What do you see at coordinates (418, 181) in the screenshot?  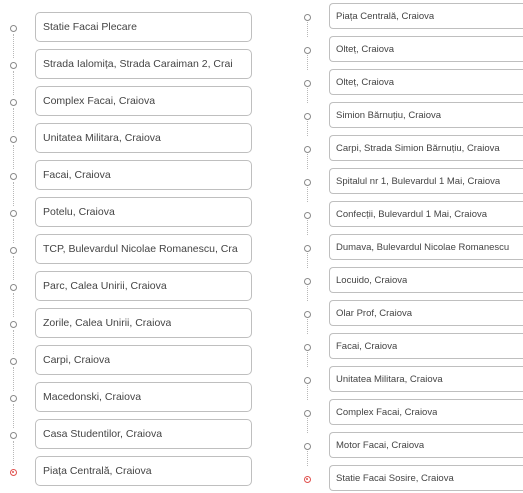 I see `stop-name-label: Spitalul nr 1, Bulevardul 1 Mai, Craiova` at bounding box center [418, 181].